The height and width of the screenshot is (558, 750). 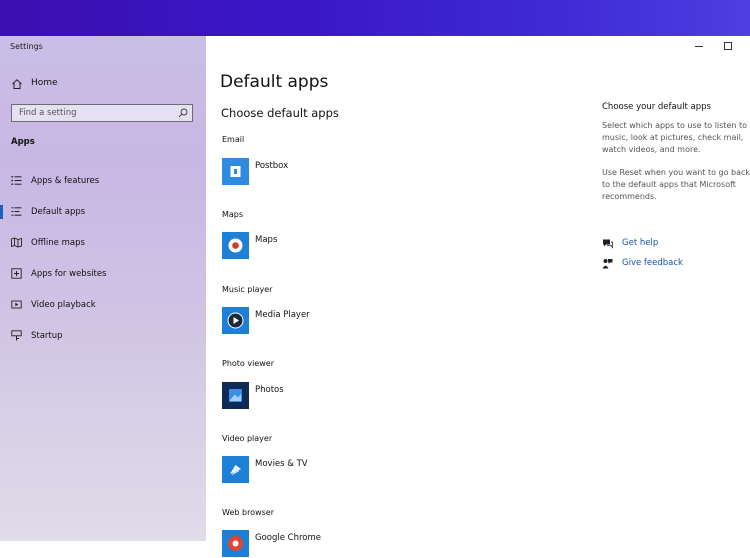 What do you see at coordinates (272, 166) in the screenshot?
I see `app-name: Postbox` at bounding box center [272, 166].